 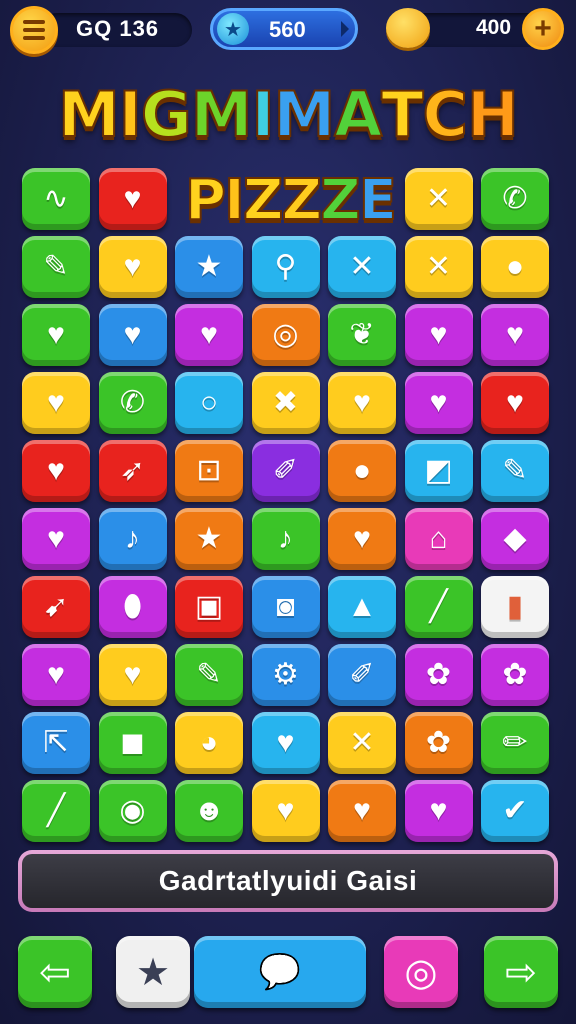 I want to click on phone-icon: ✆, so click(x=515, y=198).